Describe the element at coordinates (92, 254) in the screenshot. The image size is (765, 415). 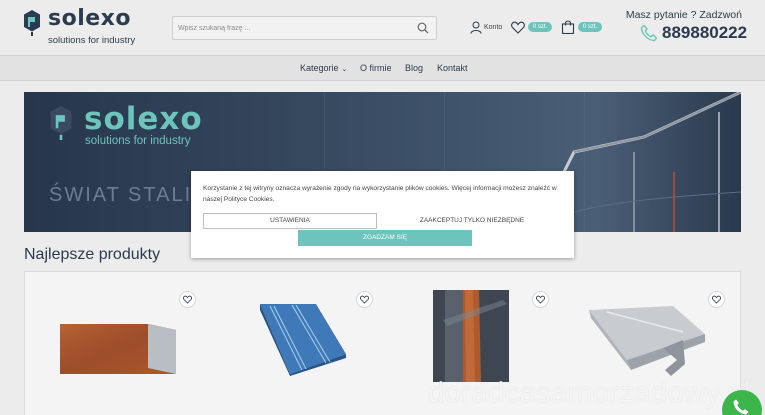
I see `section-title: Najlepsze produkty` at that location.